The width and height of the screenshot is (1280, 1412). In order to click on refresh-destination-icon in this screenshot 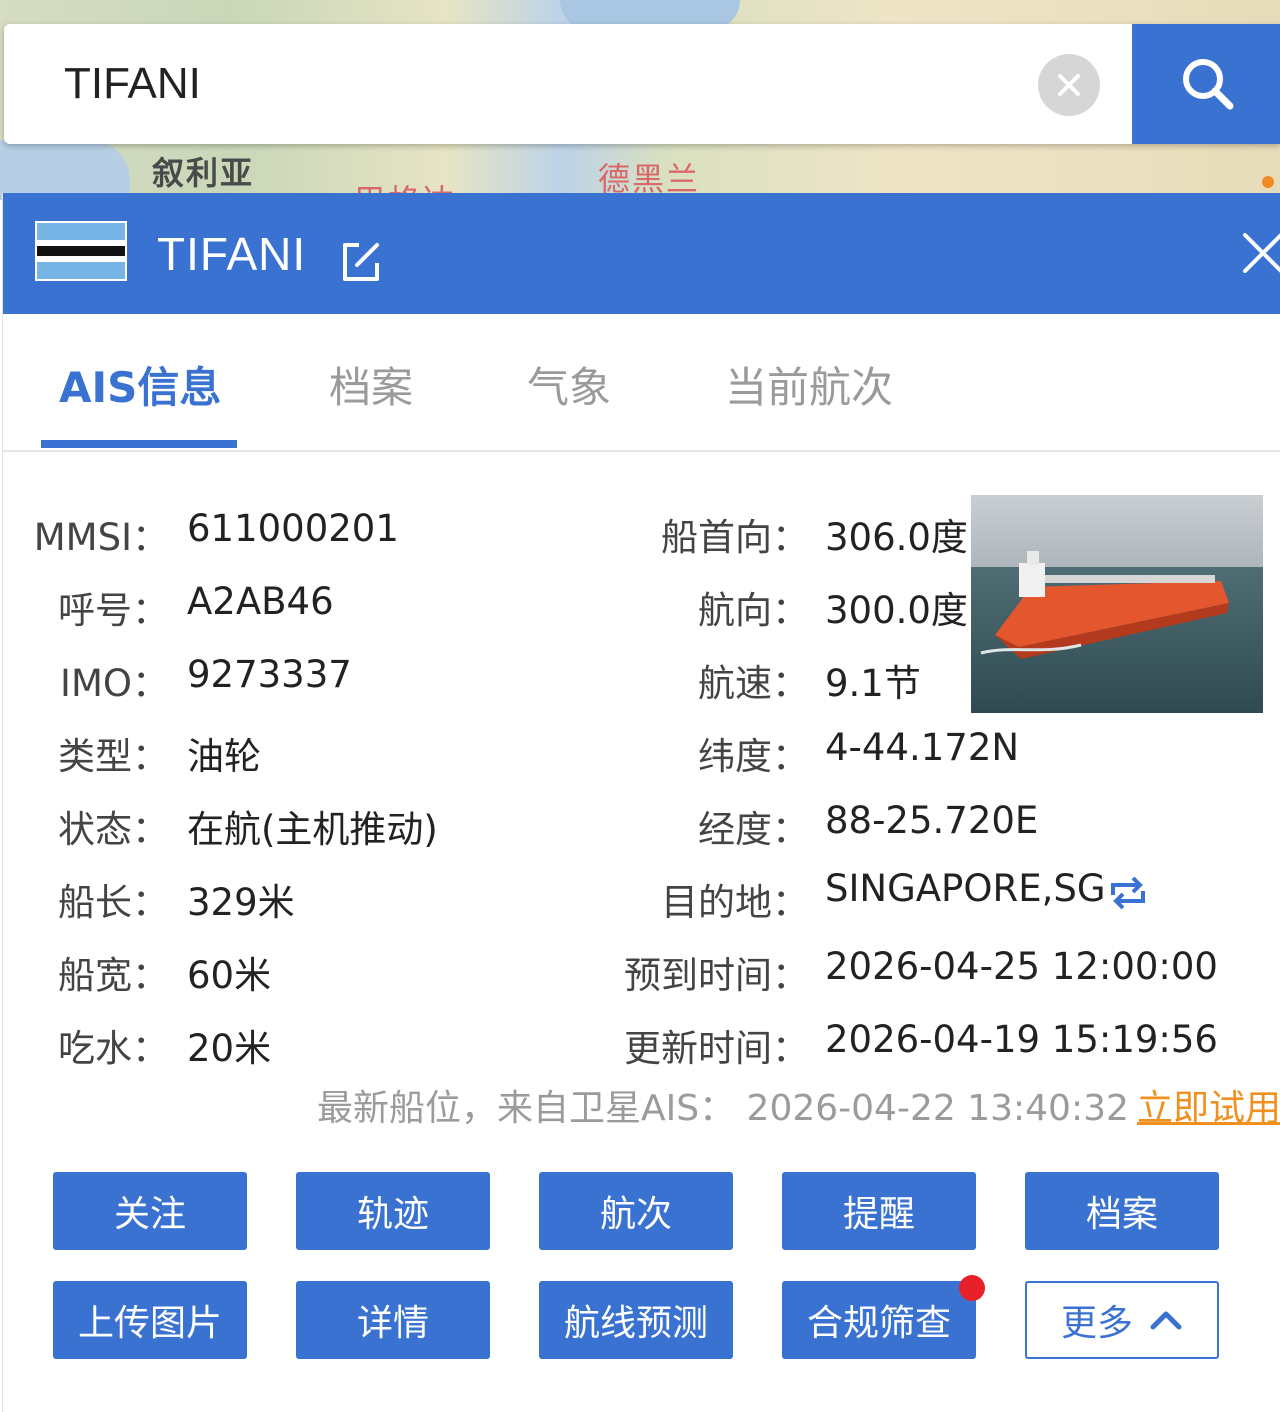, I will do `click(1128, 893)`.